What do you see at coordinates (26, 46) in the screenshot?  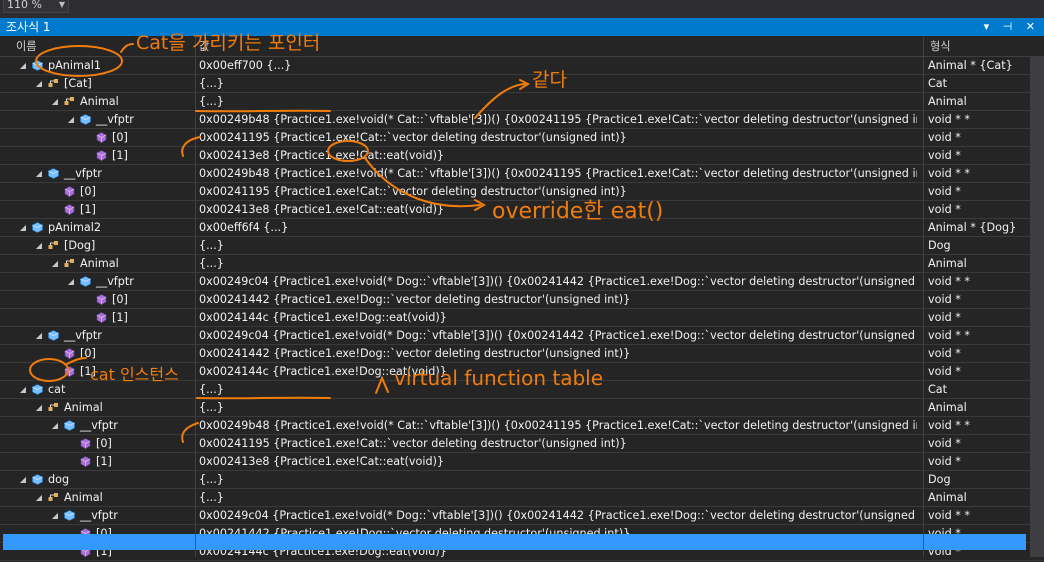 I see `column-name-header: 이름` at bounding box center [26, 46].